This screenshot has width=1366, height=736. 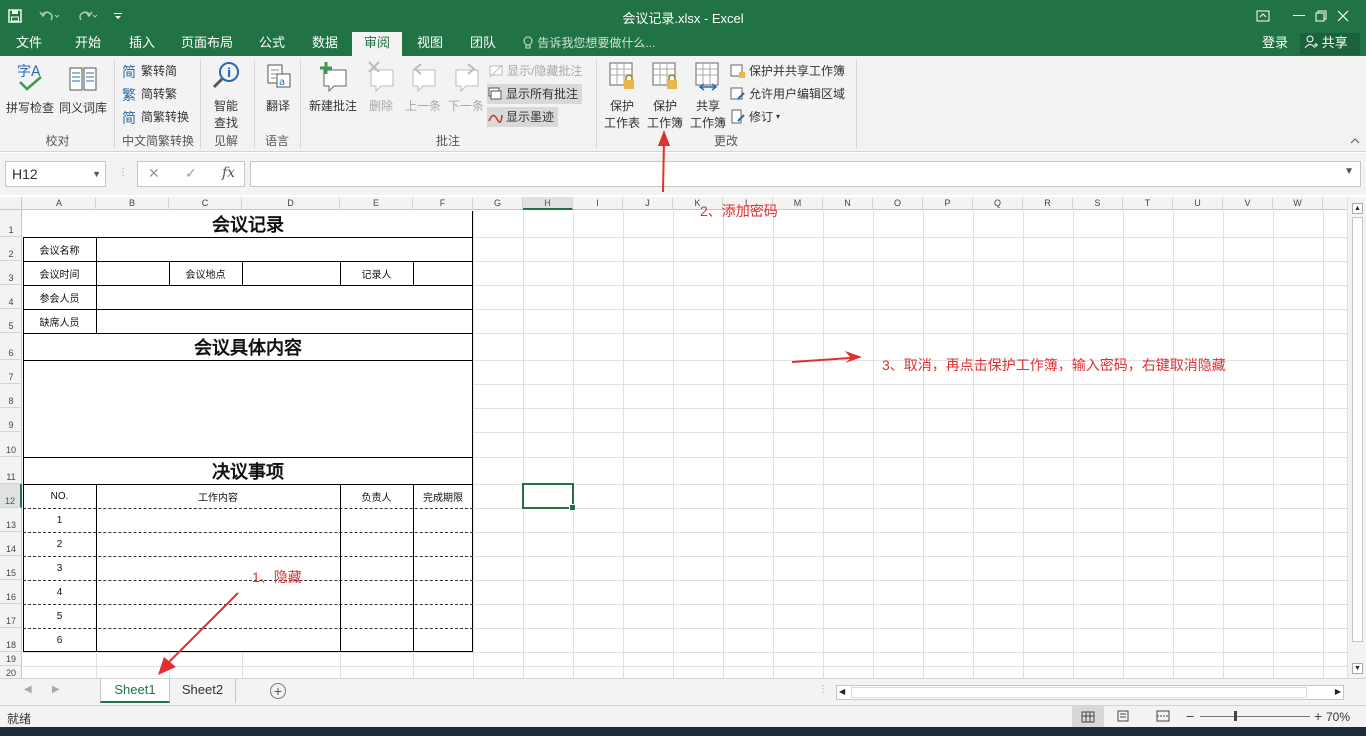 I want to click on share-workbook-button: 共享 工作簿, so click(x=708, y=95).